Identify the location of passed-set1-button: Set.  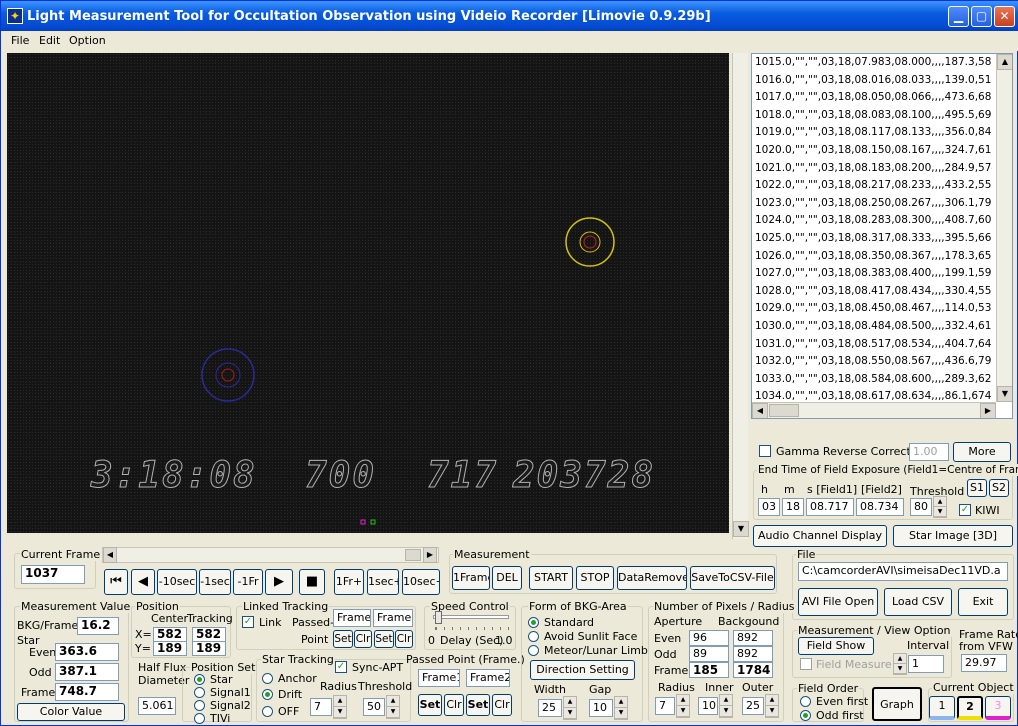
(430, 705).